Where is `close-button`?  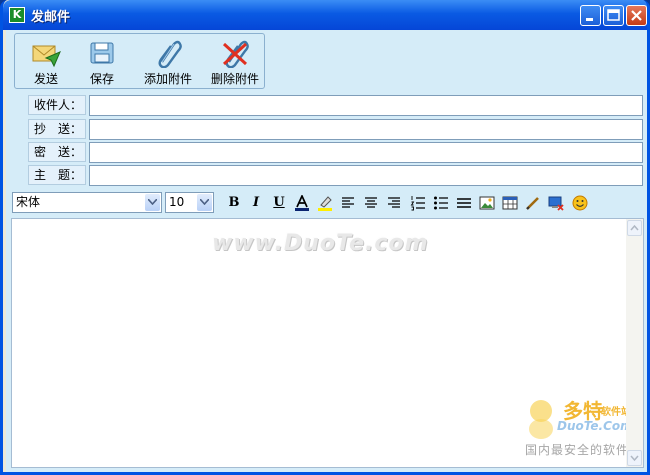 close-button is located at coordinates (636, 15).